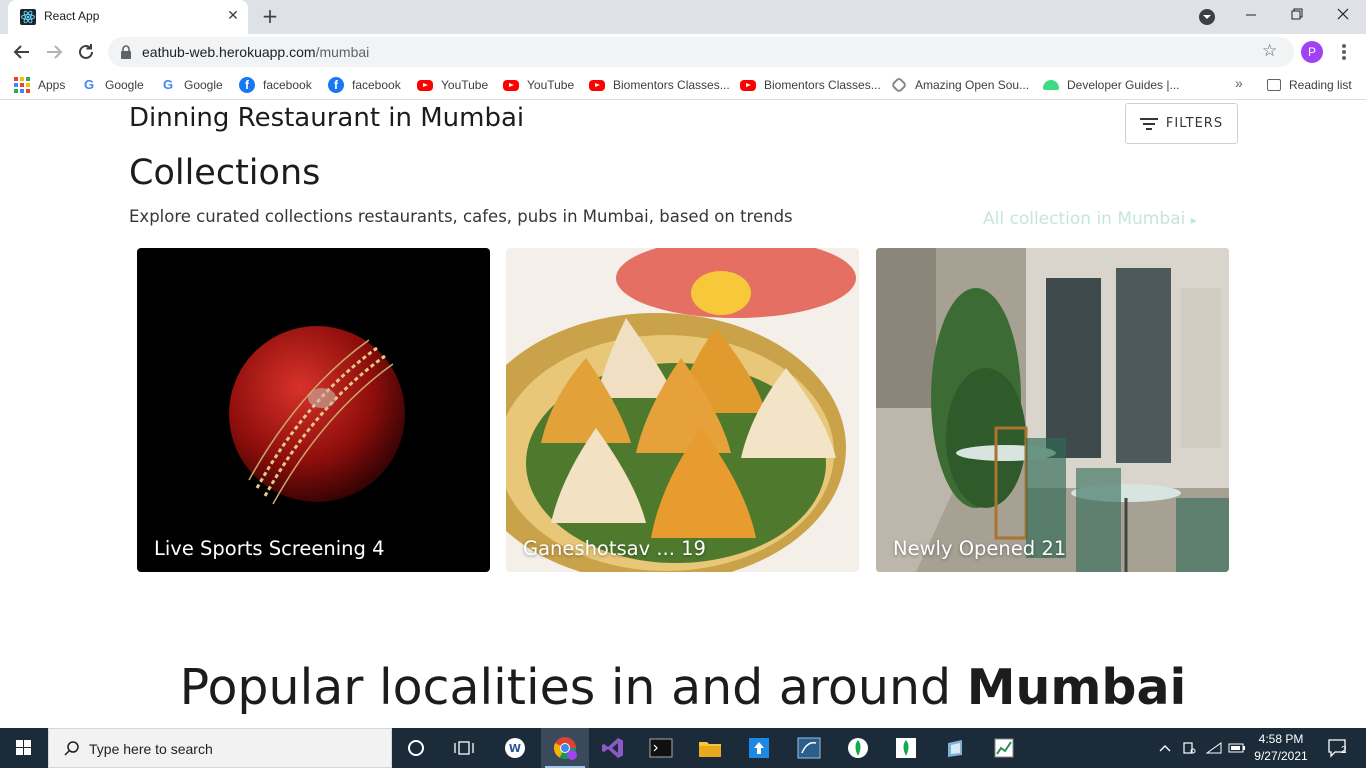  Describe the element at coordinates (809, 748) in the screenshot. I see `ssms-icon` at that location.